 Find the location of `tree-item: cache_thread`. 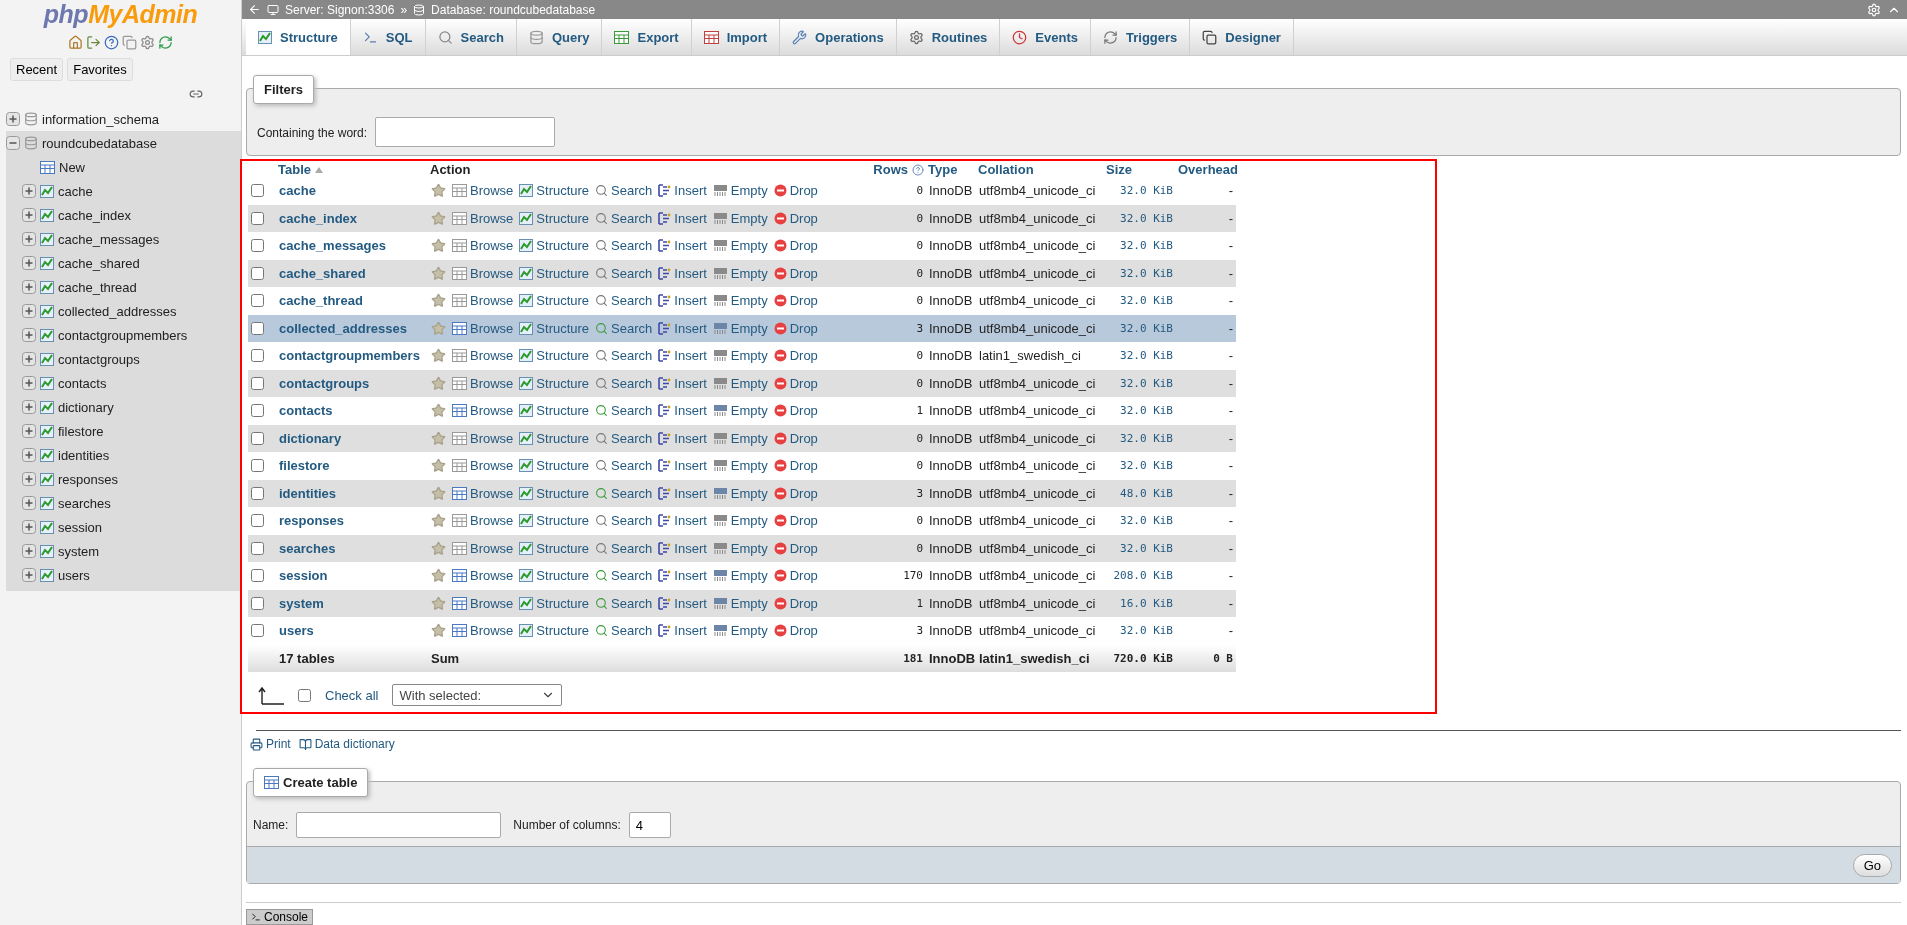

tree-item: cache_thread is located at coordinates (97, 287).